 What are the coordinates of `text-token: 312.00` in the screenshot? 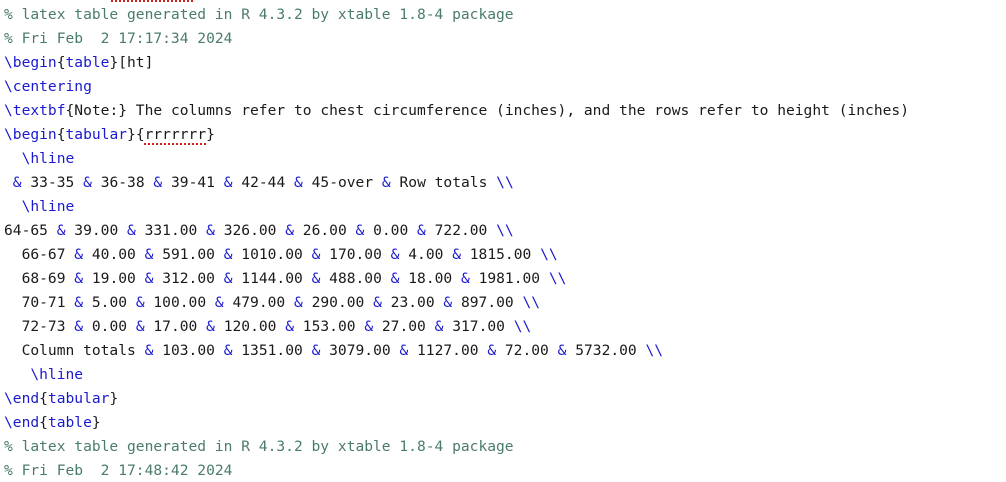 It's located at (188, 278).